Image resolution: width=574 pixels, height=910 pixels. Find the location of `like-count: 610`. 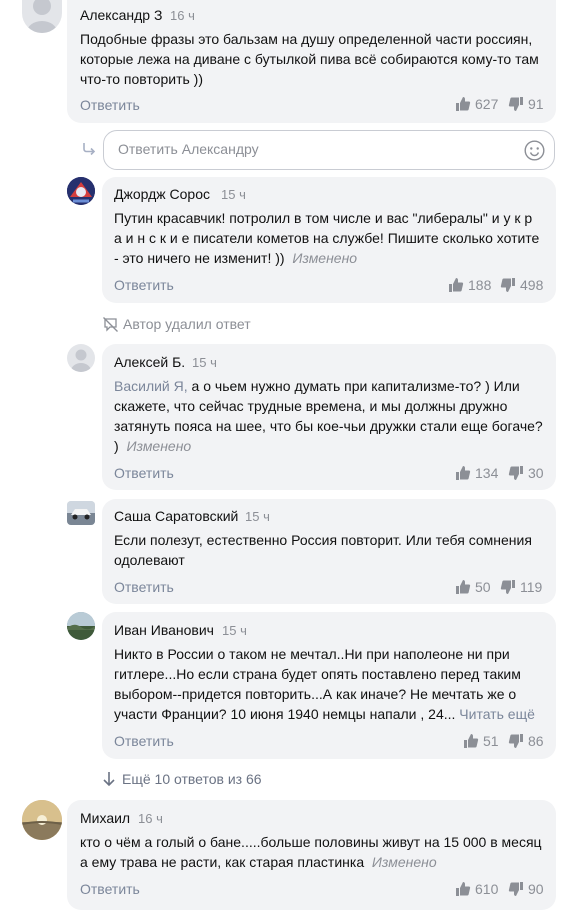

like-count: 610 is located at coordinates (487, 889).